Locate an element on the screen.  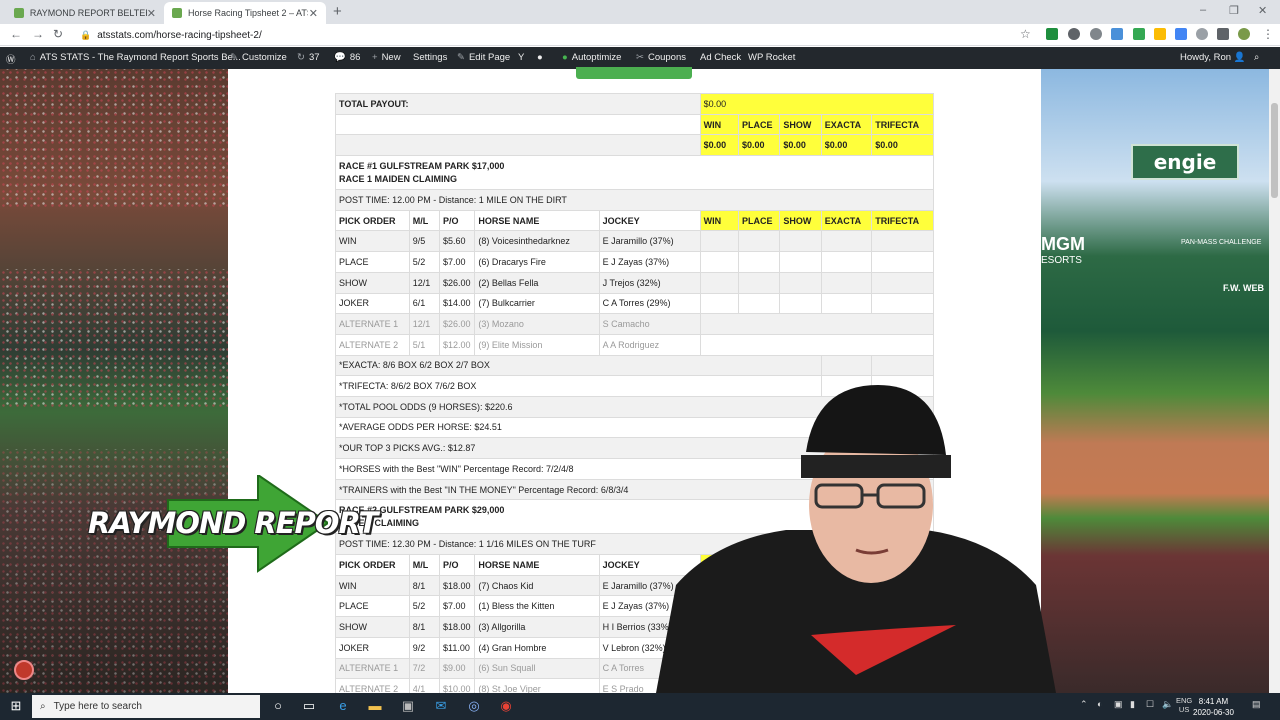
wp-comments: 💬 86 is located at coordinates (347, 57).